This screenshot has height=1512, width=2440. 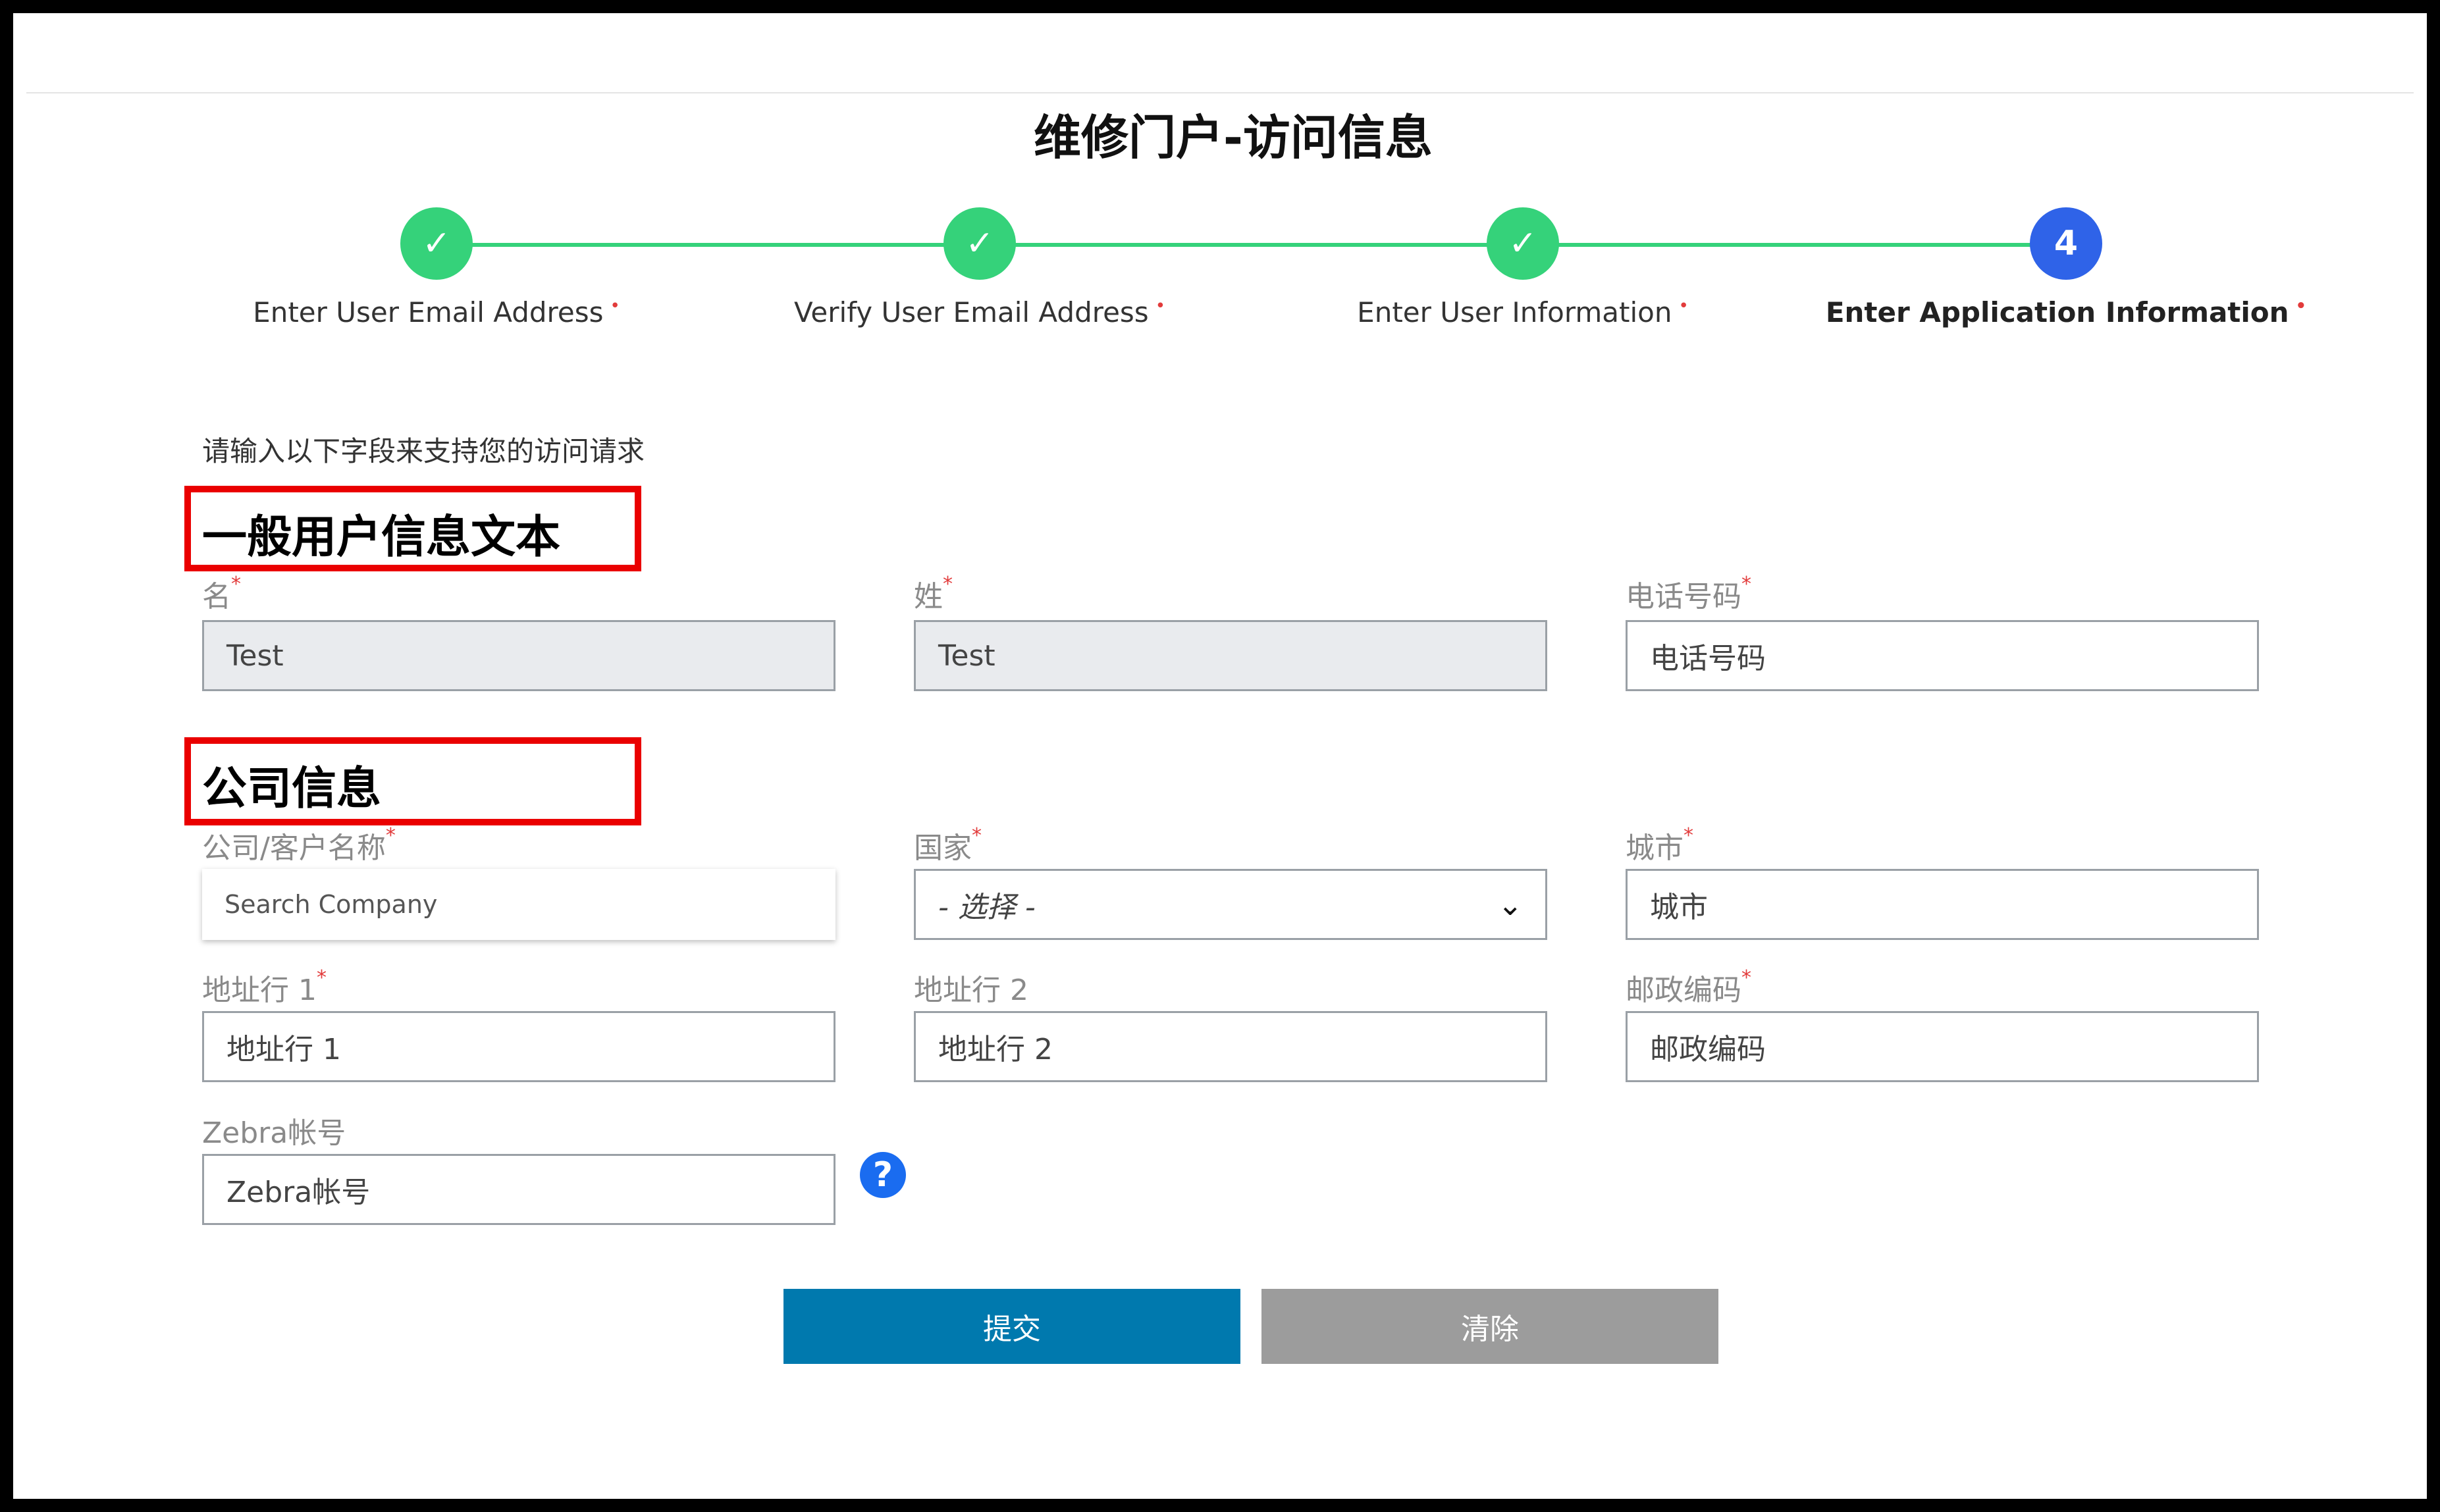 I want to click on last-name-label: 姓*, so click(x=933, y=593).